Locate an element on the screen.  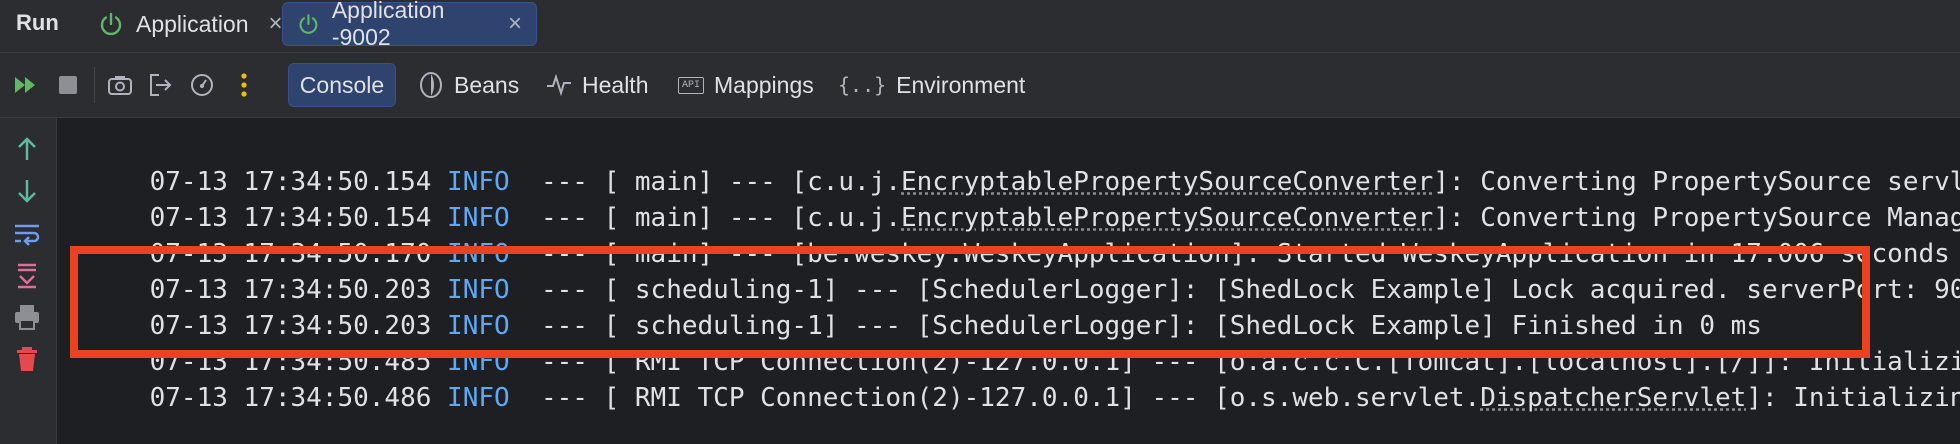
pulse-icon is located at coordinates (559, 85).